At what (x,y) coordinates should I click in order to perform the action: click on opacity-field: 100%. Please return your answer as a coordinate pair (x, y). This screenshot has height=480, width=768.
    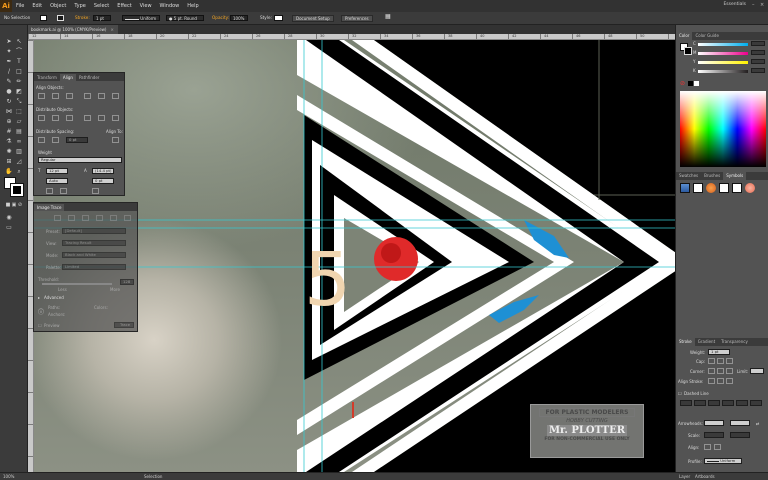
    Looking at the image, I should click on (239, 18).